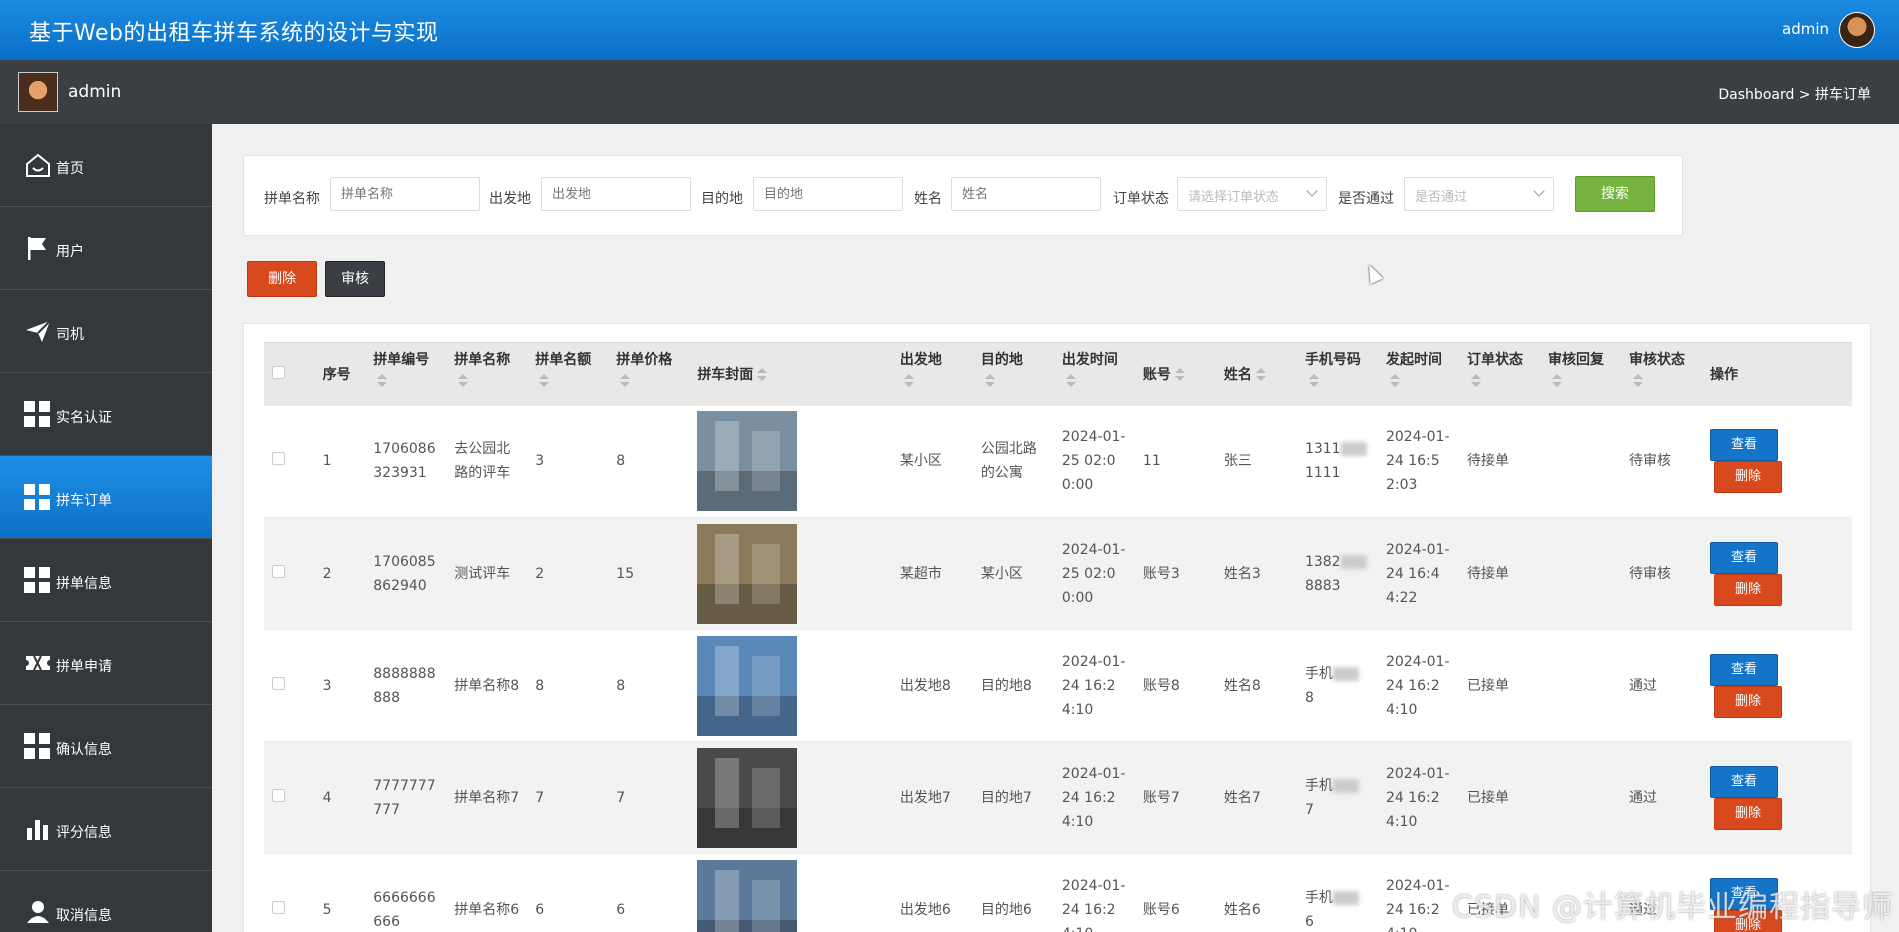 This screenshot has width=1899, height=932. I want to click on cell-created-time: 2024-01-24 16:24:10, so click(1418, 892).